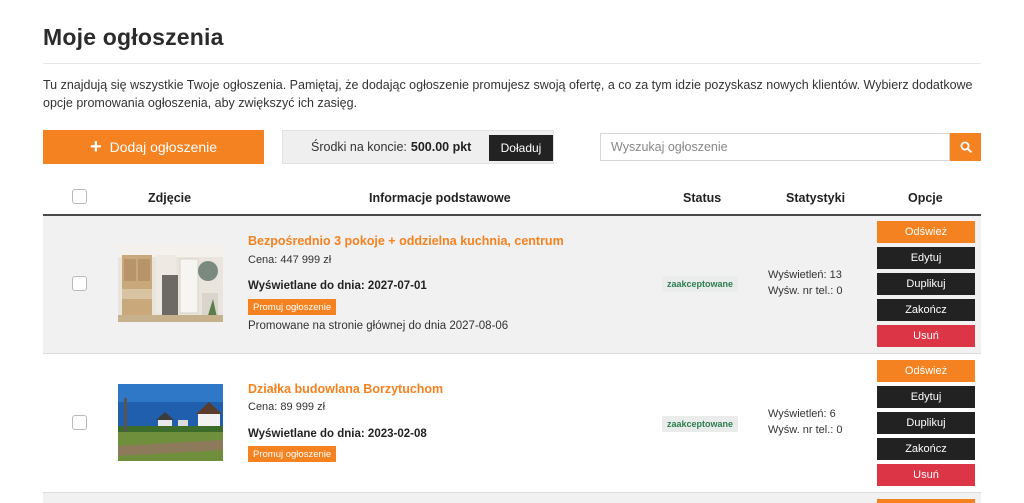 The image size is (1024, 503). Describe the element at coordinates (512, 63) in the screenshot. I see `title-divider` at that location.